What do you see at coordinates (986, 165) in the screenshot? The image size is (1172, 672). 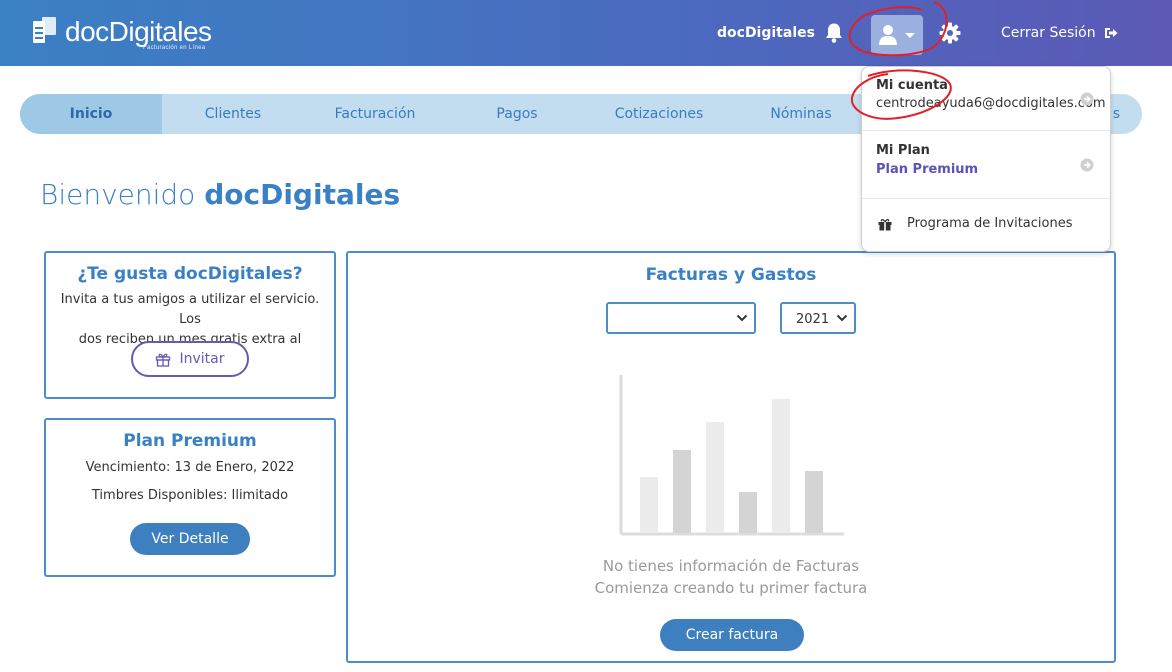 I see `dropdown-item-plan: Mi Plan Plan Premium` at bounding box center [986, 165].